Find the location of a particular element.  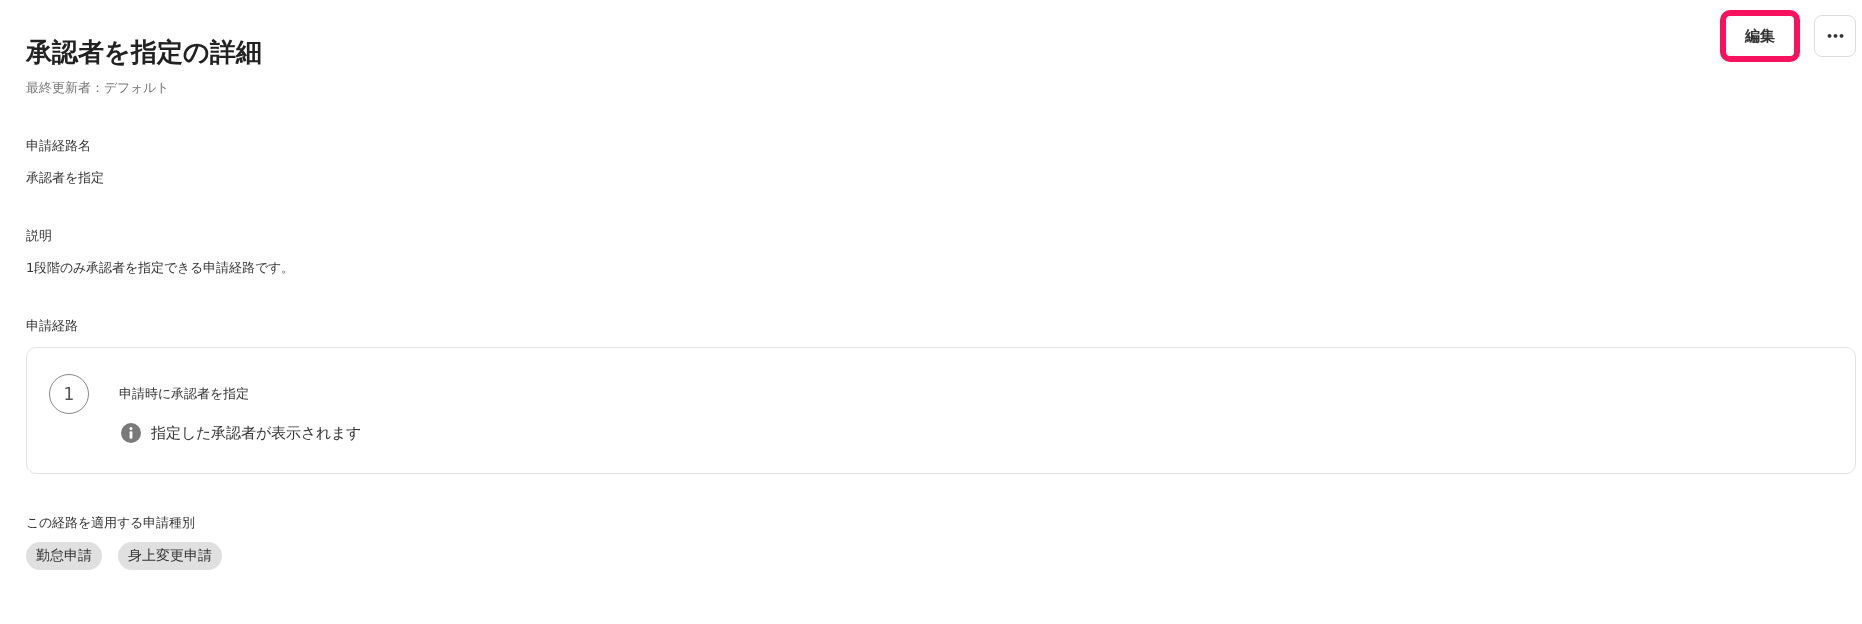

type-tag: 勤怠申請 is located at coordinates (64, 556).